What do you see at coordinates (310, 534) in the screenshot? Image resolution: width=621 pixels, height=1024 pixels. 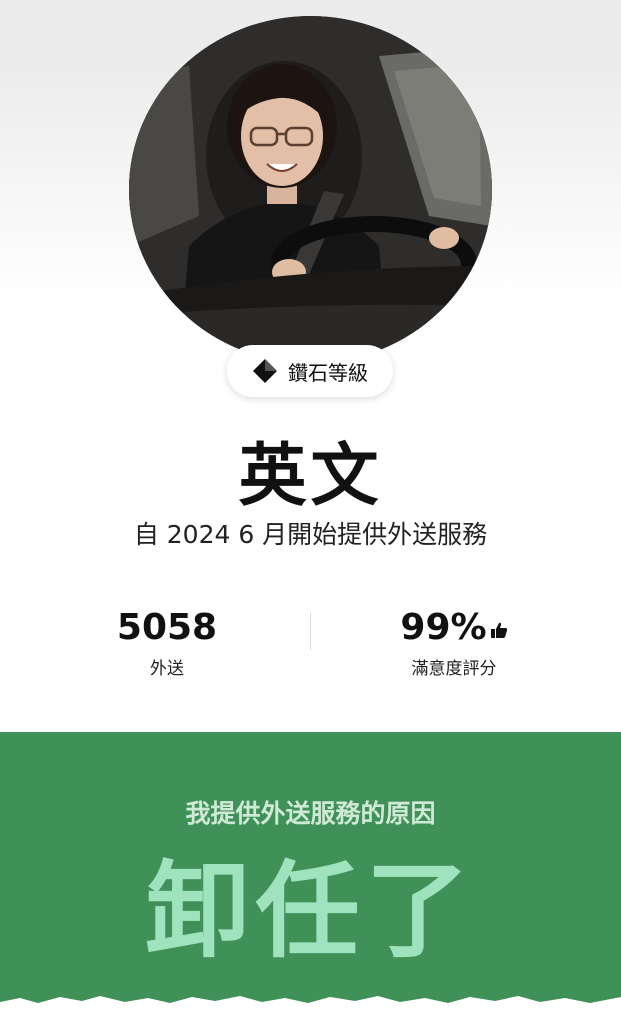 I see `service-since-text: 自 2024 6 月開始提供外送服務` at bounding box center [310, 534].